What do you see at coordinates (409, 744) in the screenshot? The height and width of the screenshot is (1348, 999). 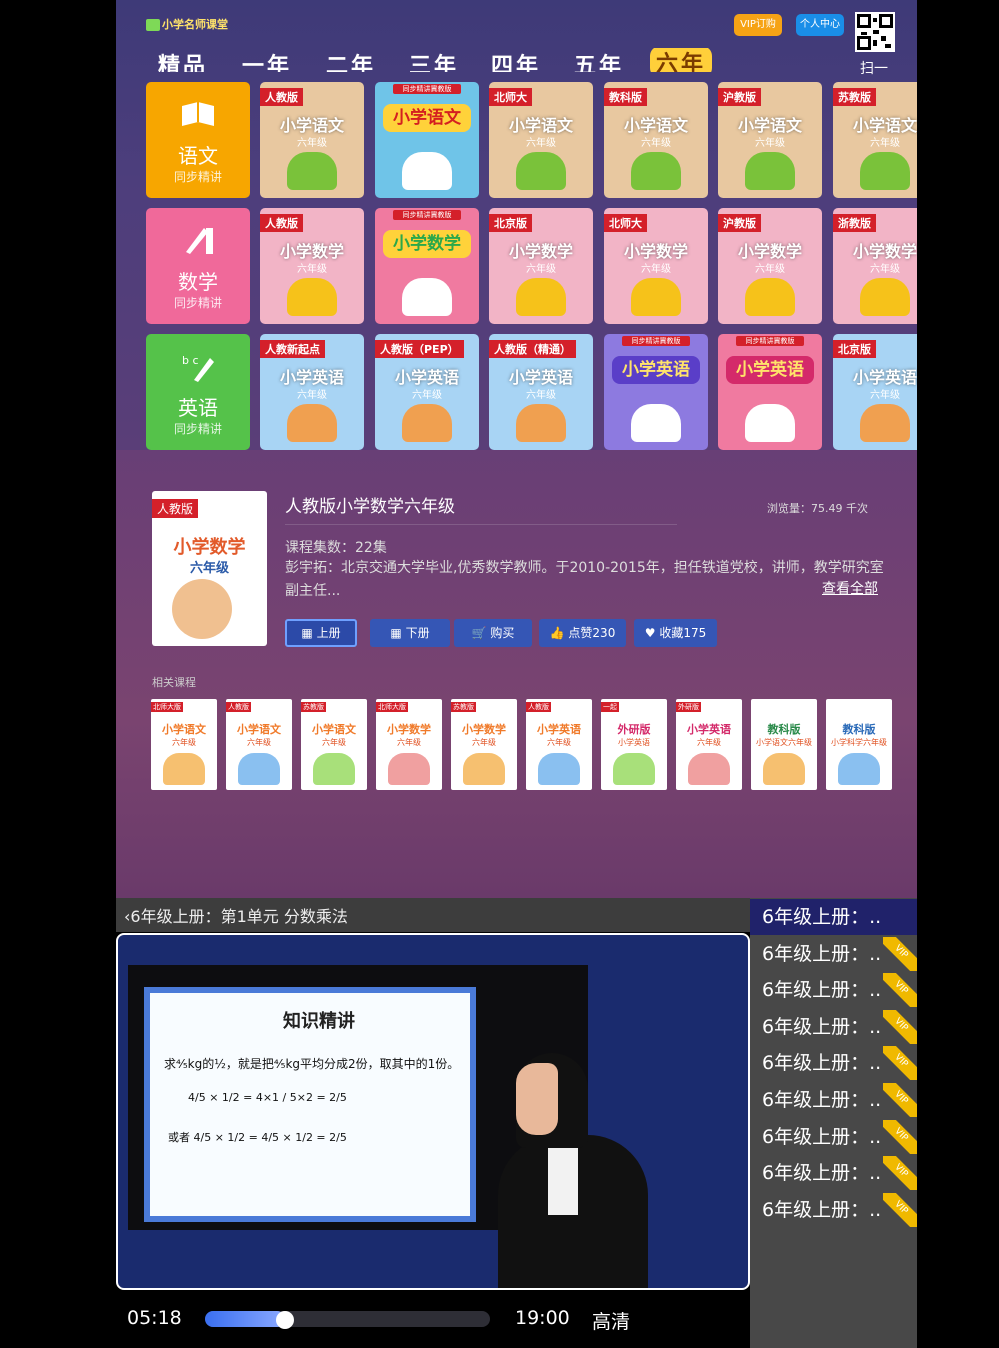 I see `related-course-card: 北师大版 小学数学 六年级` at bounding box center [409, 744].